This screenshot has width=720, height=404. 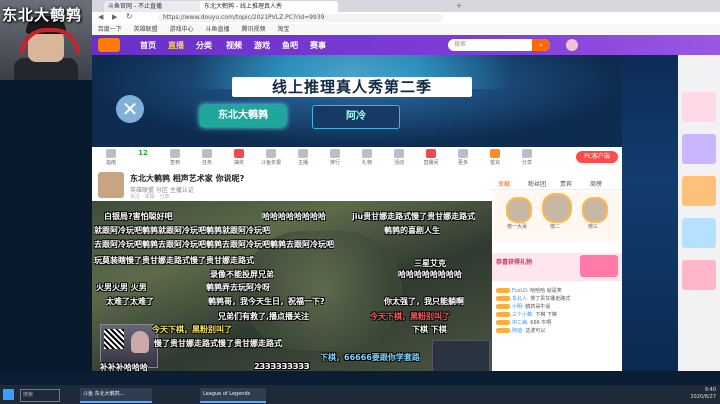 I want to click on danmaku-comment: 今天下棋，黑粉别叫了, so click(x=192, y=329).